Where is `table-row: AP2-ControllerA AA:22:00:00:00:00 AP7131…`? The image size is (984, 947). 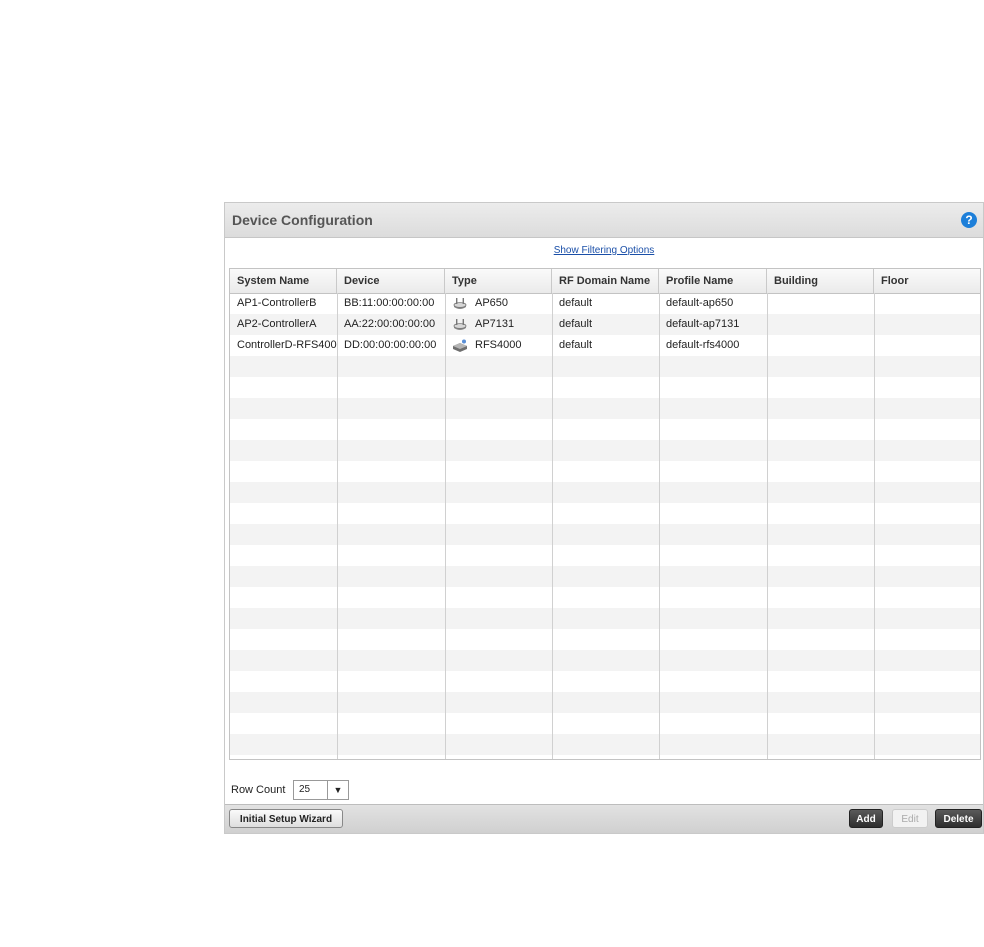
table-row: AP2-ControllerA AA:22:00:00:00:00 AP7131… is located at coordinates (605, 324).